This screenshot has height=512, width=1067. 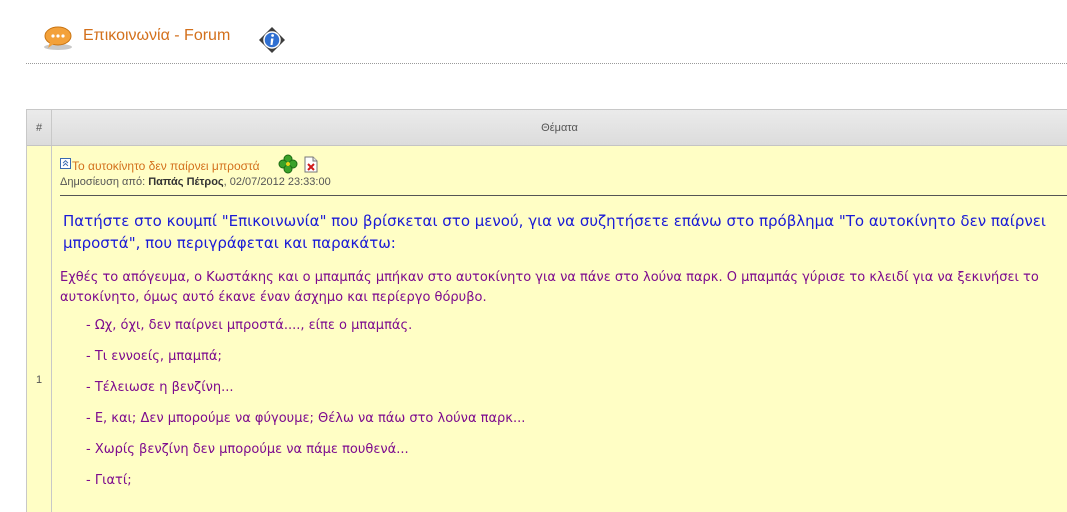 What do you see at coordinates (546, 63) in the screenshot?
I see `header-separator` at bounding box center [546, 63].